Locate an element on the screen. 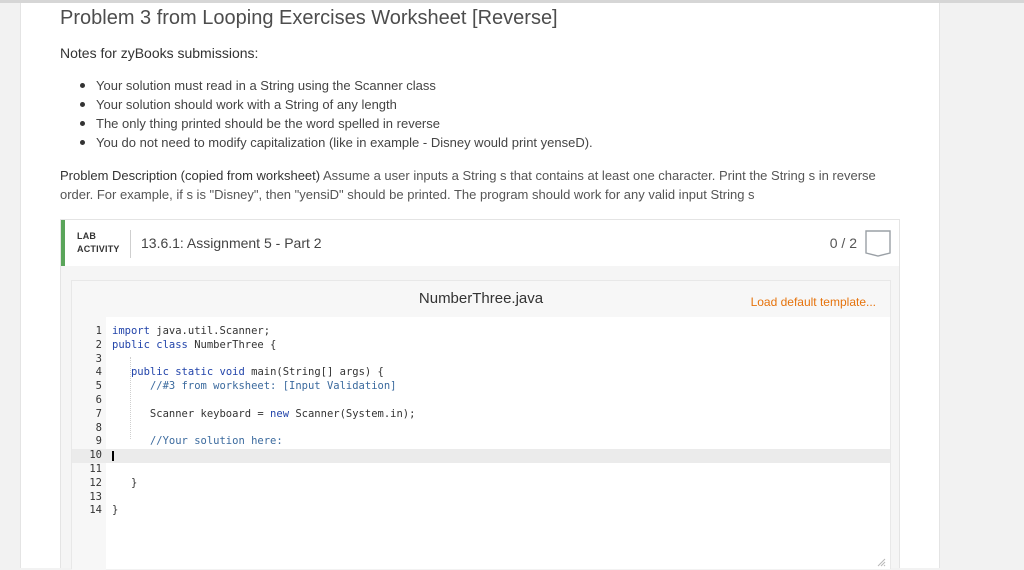 This screenshot has height=570, width=1024. line-number: 7 is located at coordinates (98, 413).